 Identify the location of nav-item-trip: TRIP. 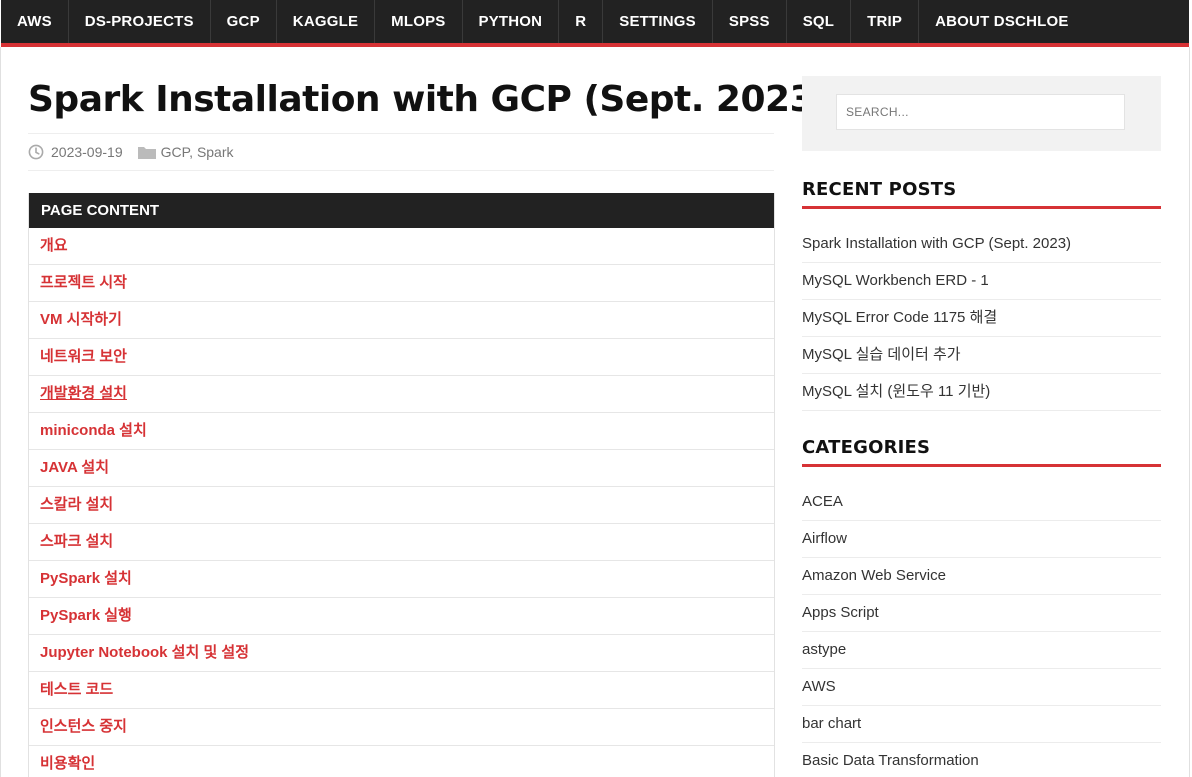
(885, 21).